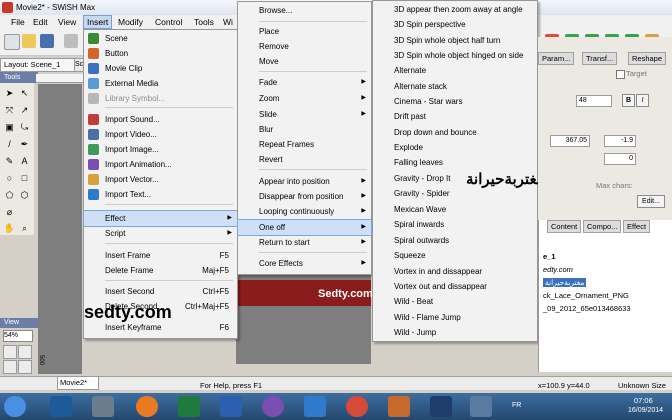  I want to click on motion-path-icon: ⤿, so click(24, 127).